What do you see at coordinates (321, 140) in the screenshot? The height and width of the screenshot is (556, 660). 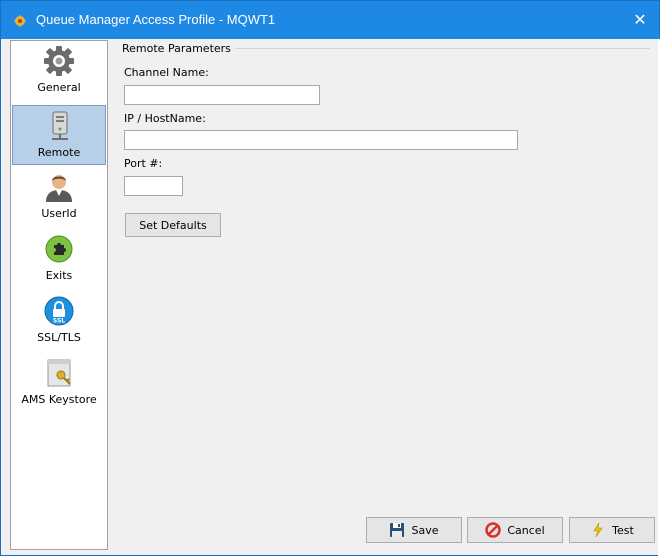 I see `host-input` at bounding box center [321, 140].